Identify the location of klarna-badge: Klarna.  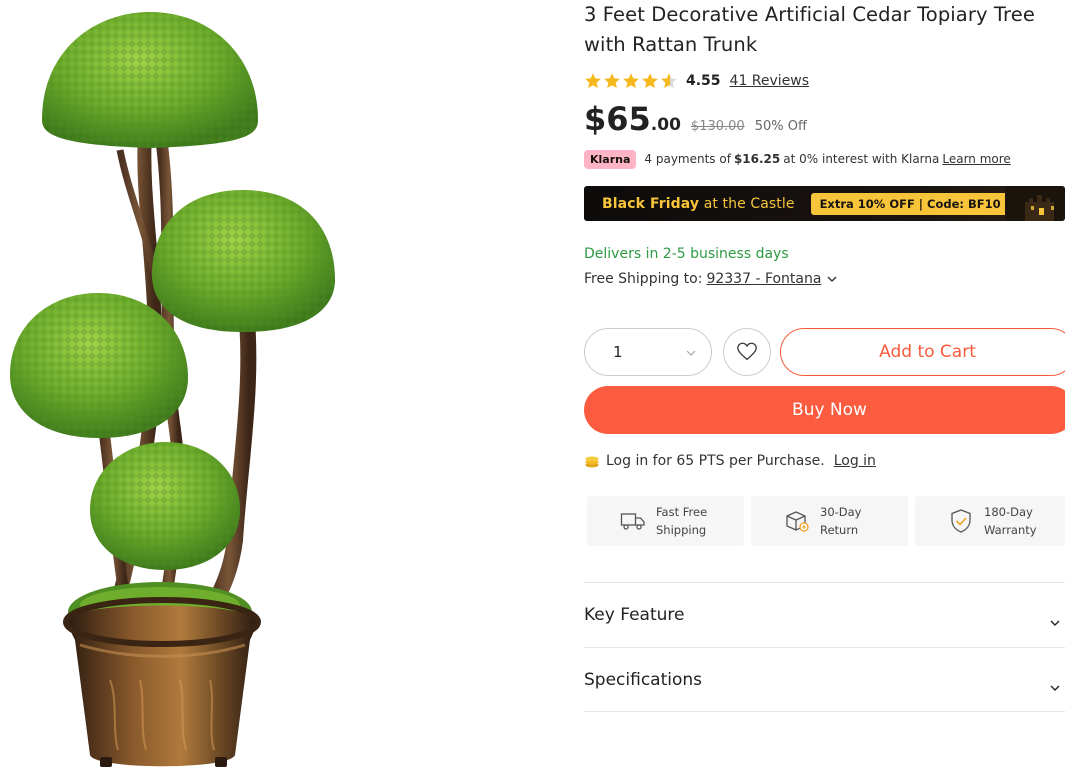
(610, 159).